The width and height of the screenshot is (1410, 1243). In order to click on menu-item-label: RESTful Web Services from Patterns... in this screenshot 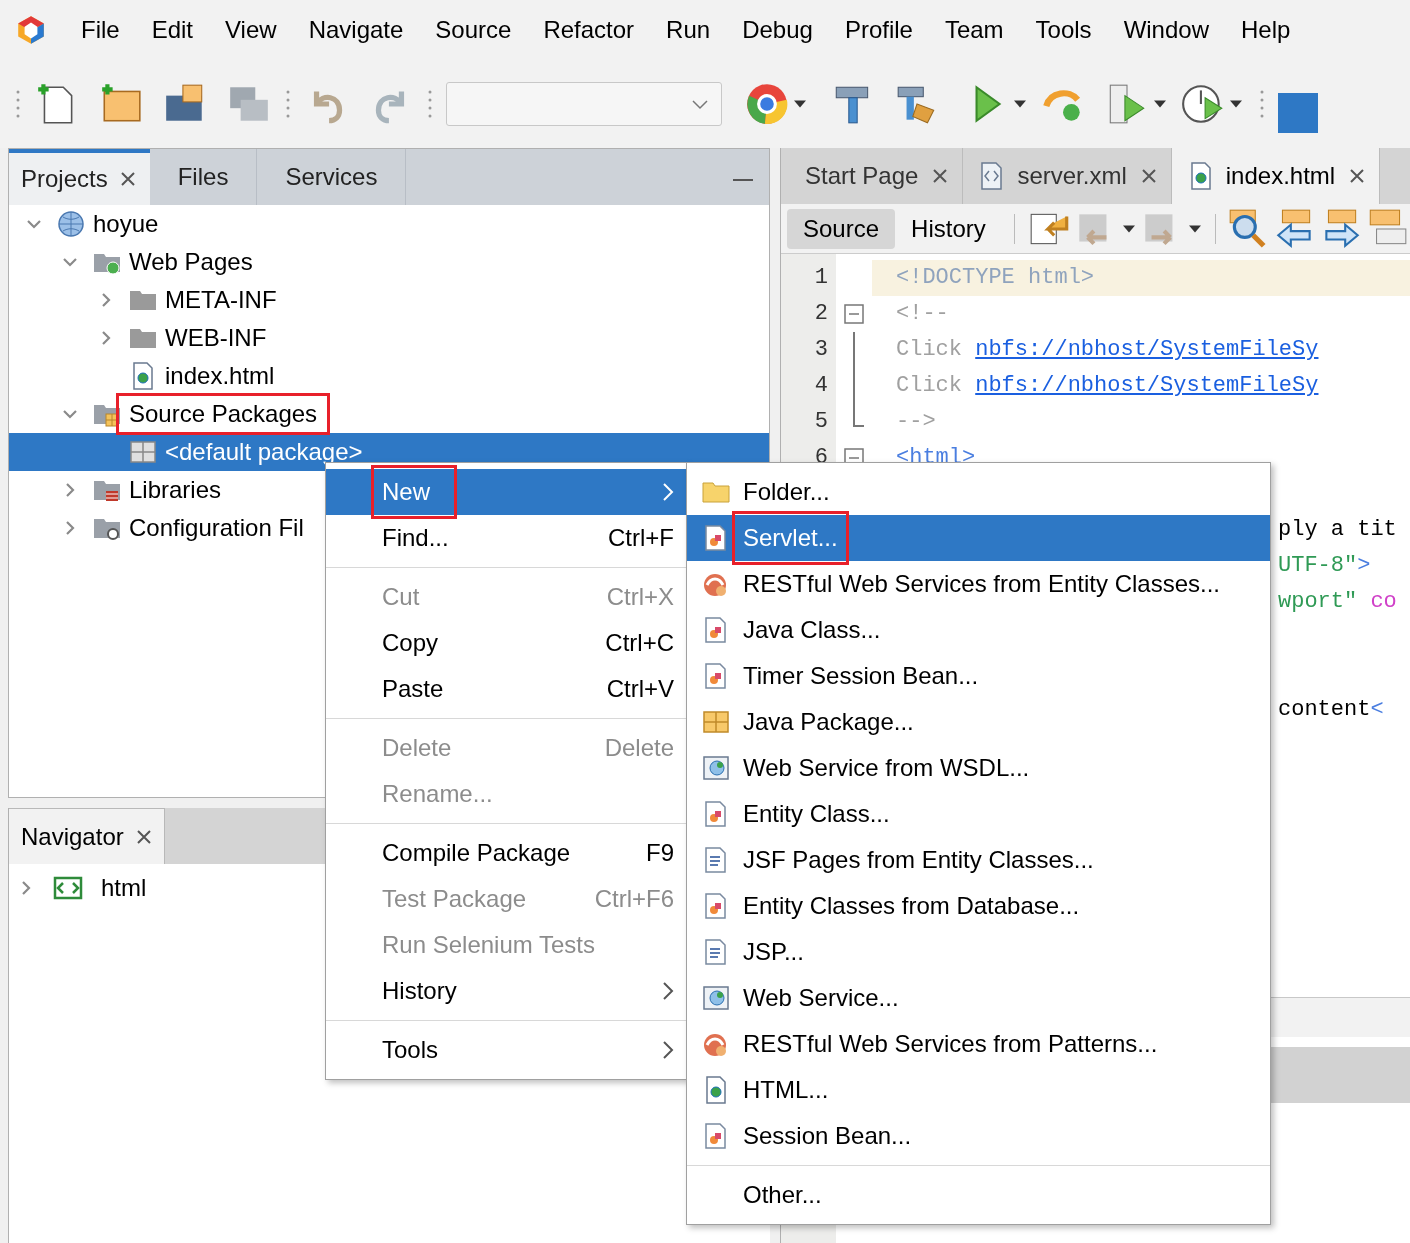, I will do `click(950, 1044)`.